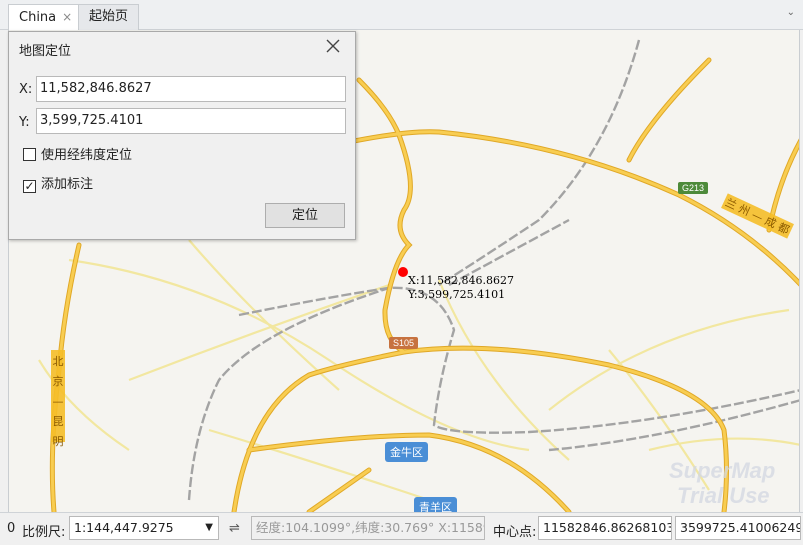  I want to click on close-icon, so click(333, 48).